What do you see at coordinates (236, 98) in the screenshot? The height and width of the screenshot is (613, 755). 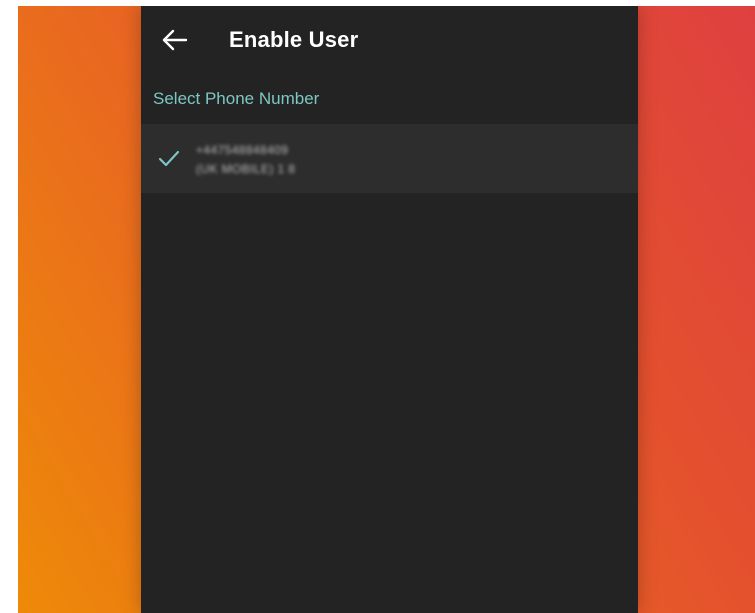 I see `select-phone-number-label: Select Phone Number` at bounding box center [236, 98].